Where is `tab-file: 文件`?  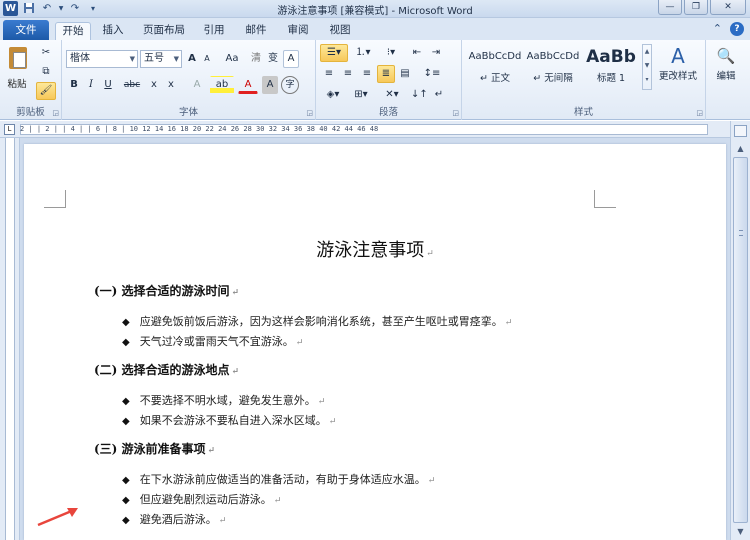
tab-file: 文件 is located at coordinates (26, 30).